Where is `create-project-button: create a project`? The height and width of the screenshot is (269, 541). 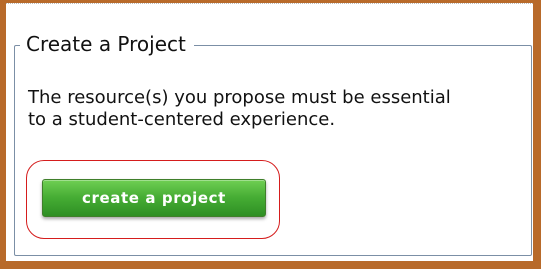
create-project-button: create a project is located at coordinates (154, 198).